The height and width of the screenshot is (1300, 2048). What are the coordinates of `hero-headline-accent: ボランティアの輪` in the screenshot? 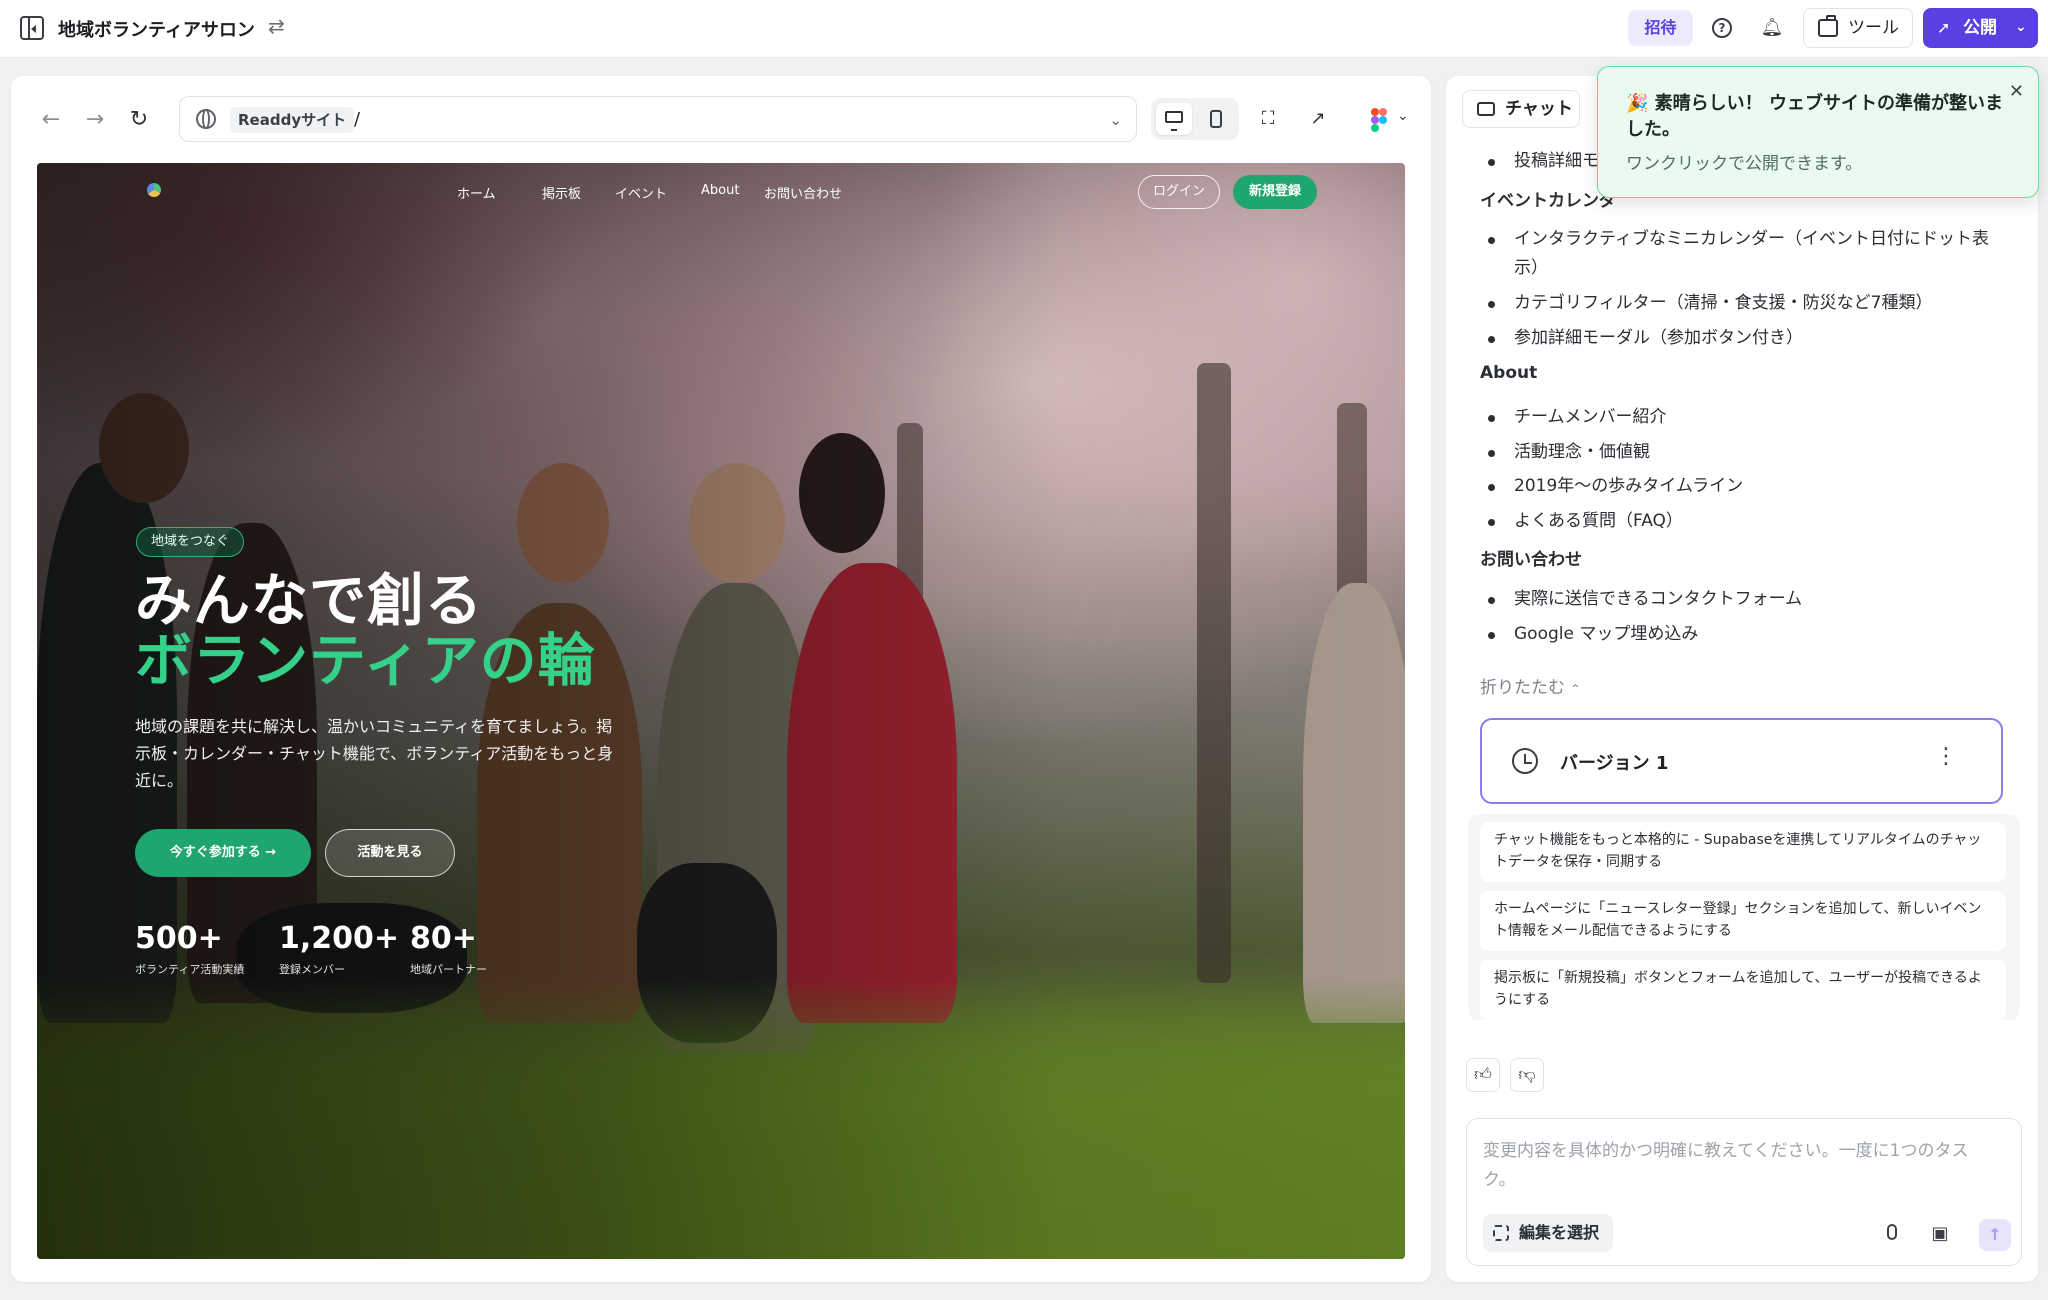 It's located at (365, 661).